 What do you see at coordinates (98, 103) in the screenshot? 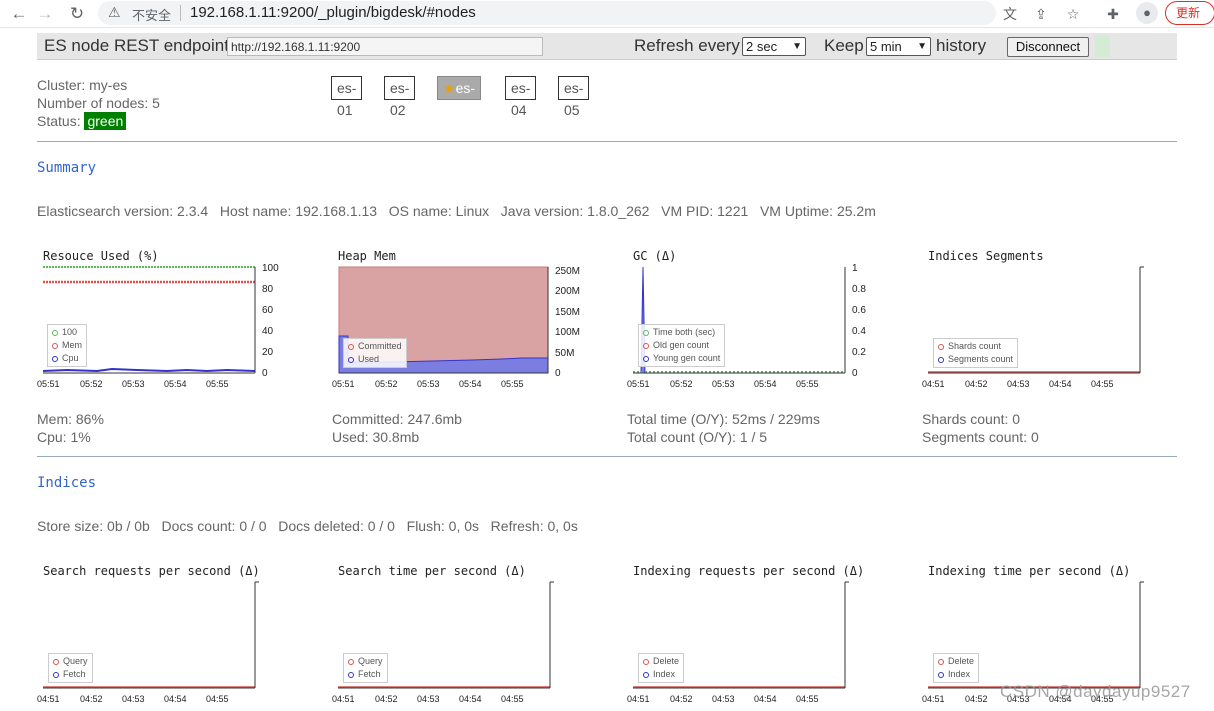
I see `node-count: Number of nodes: 5` at bounding box center [98, 103].